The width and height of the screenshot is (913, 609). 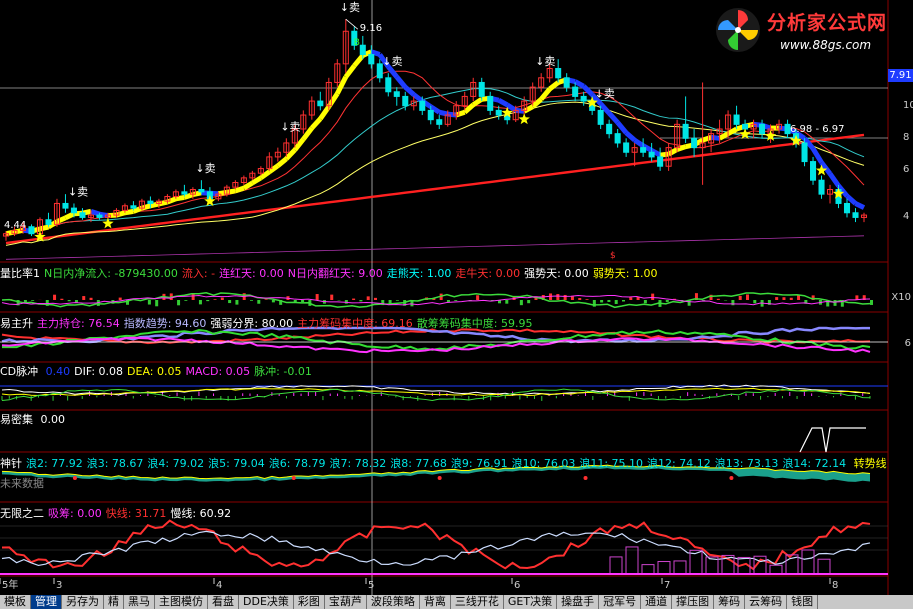 I want to click on indicator-value: 浪14: 72.14, so click(x=814, y=463).